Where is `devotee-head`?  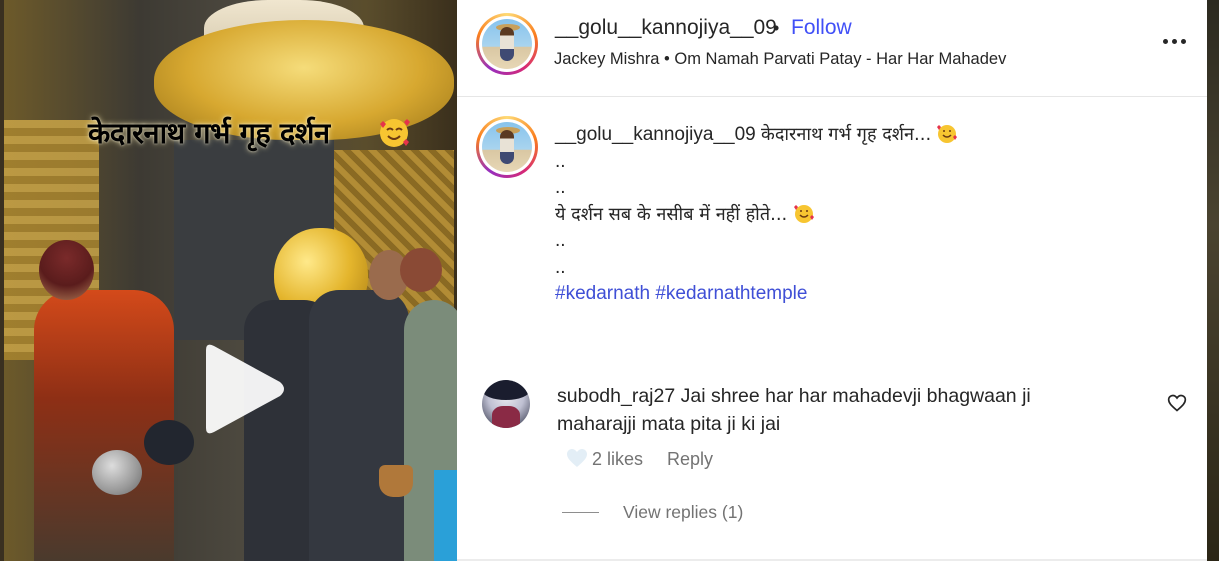
devotee-head is located at coordinates (421, 270).